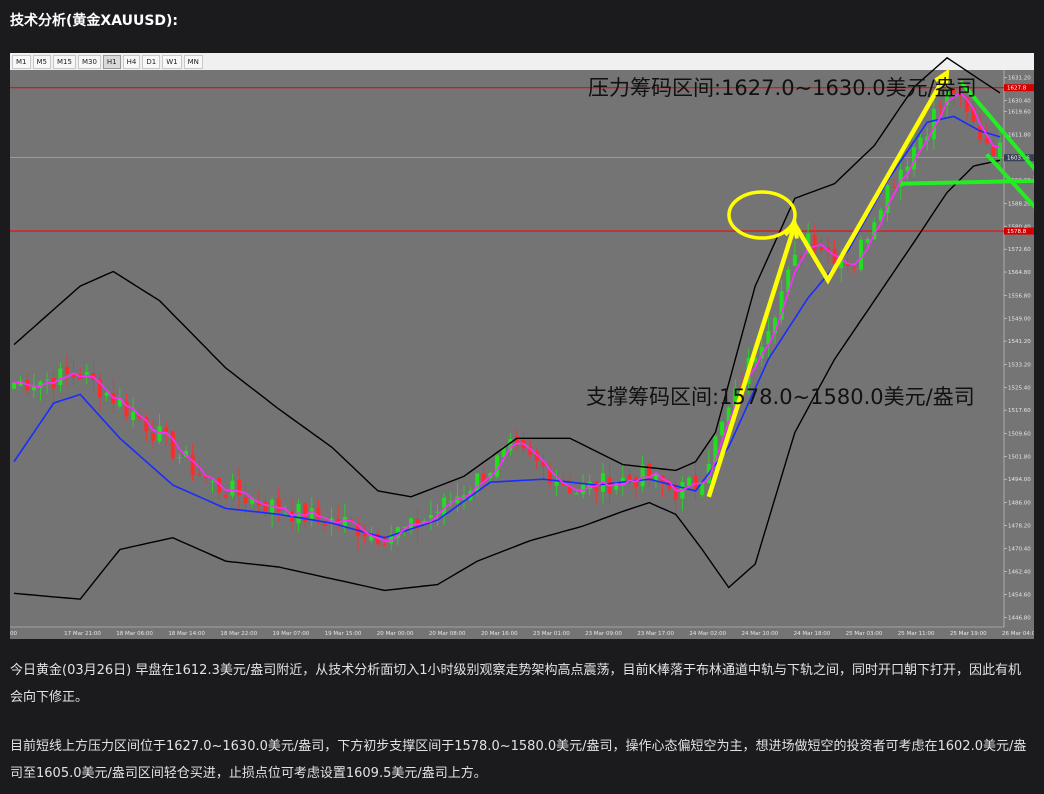  Describe the element at coordinates (1019, 319) in the screenshot. I see `y-tick-label: 1549.00` at that location.